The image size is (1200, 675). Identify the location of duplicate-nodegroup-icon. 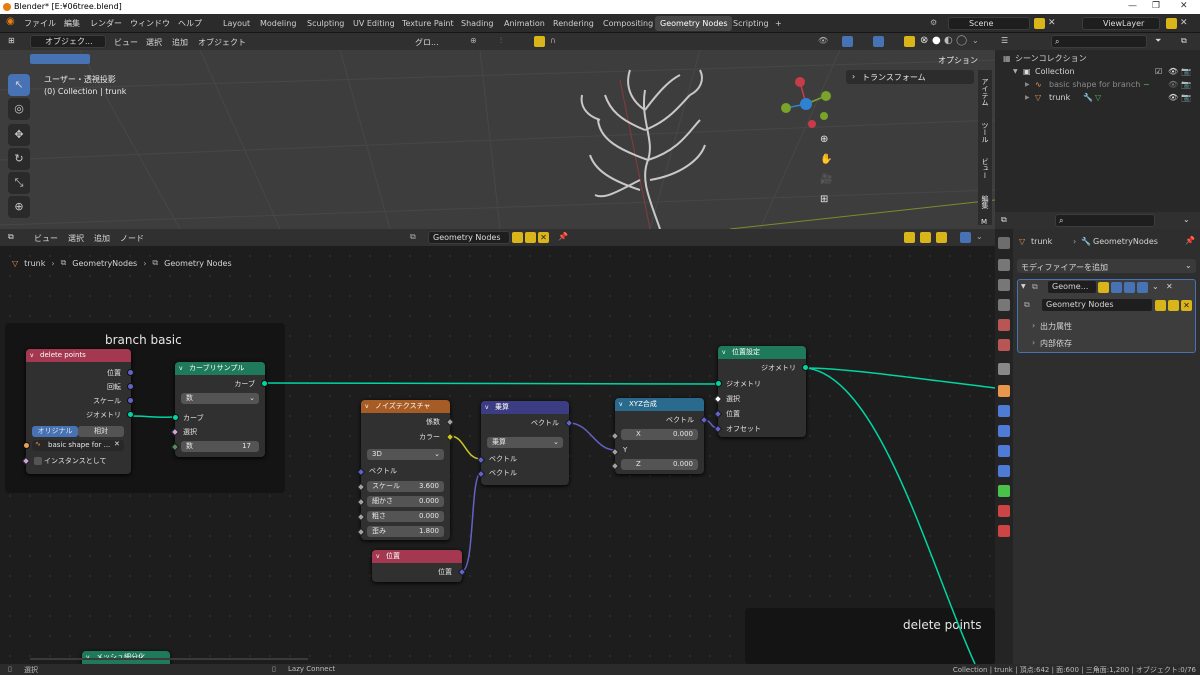
(1173, 305).